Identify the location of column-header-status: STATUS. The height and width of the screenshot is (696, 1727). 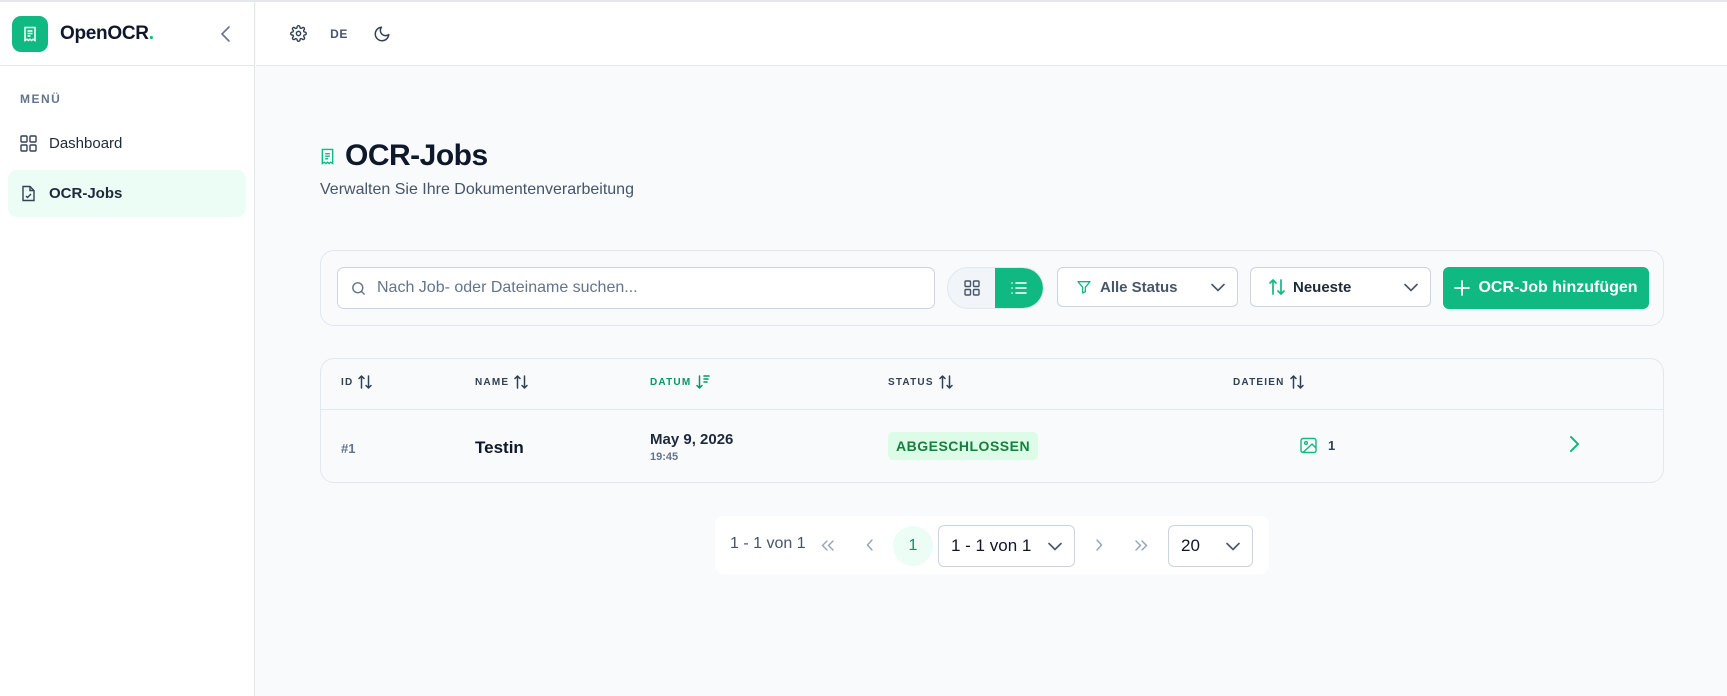
(920, 382).